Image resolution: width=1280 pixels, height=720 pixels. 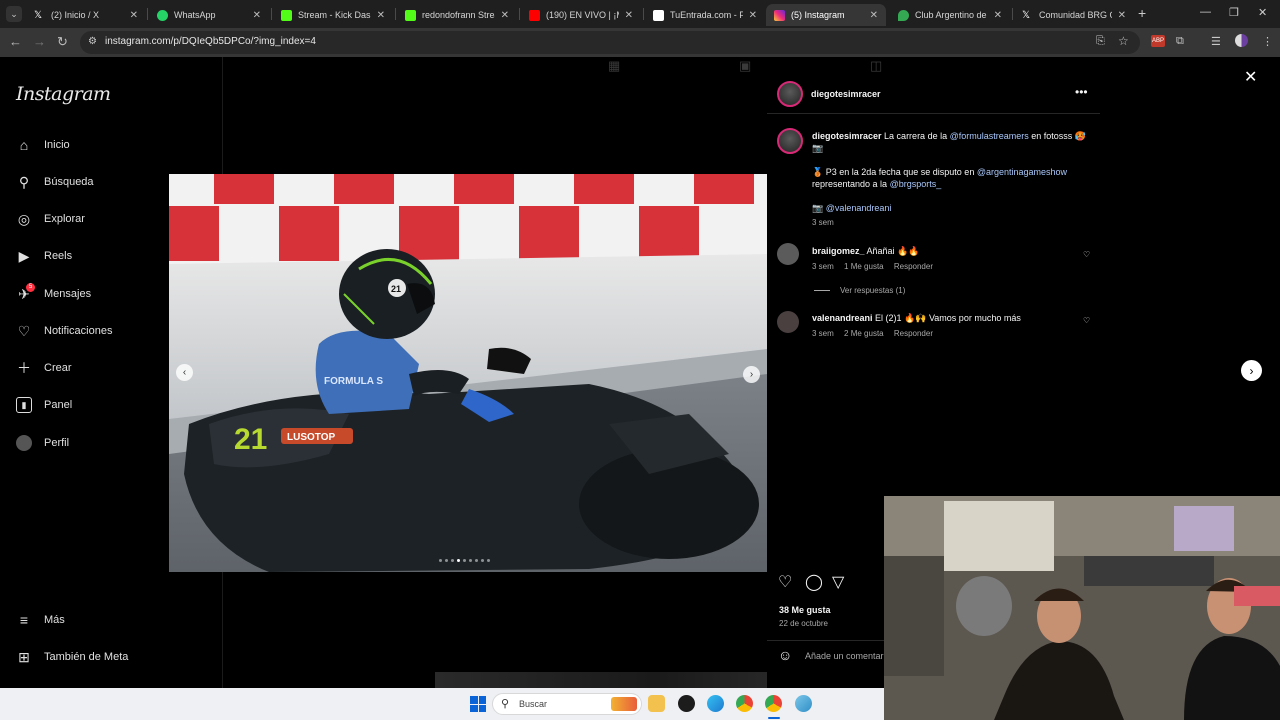 What do you see at coordinates (805, 610) in the screenshot?
I see `likes-count: 38 Me gusta` at bounding box center [805, 610].